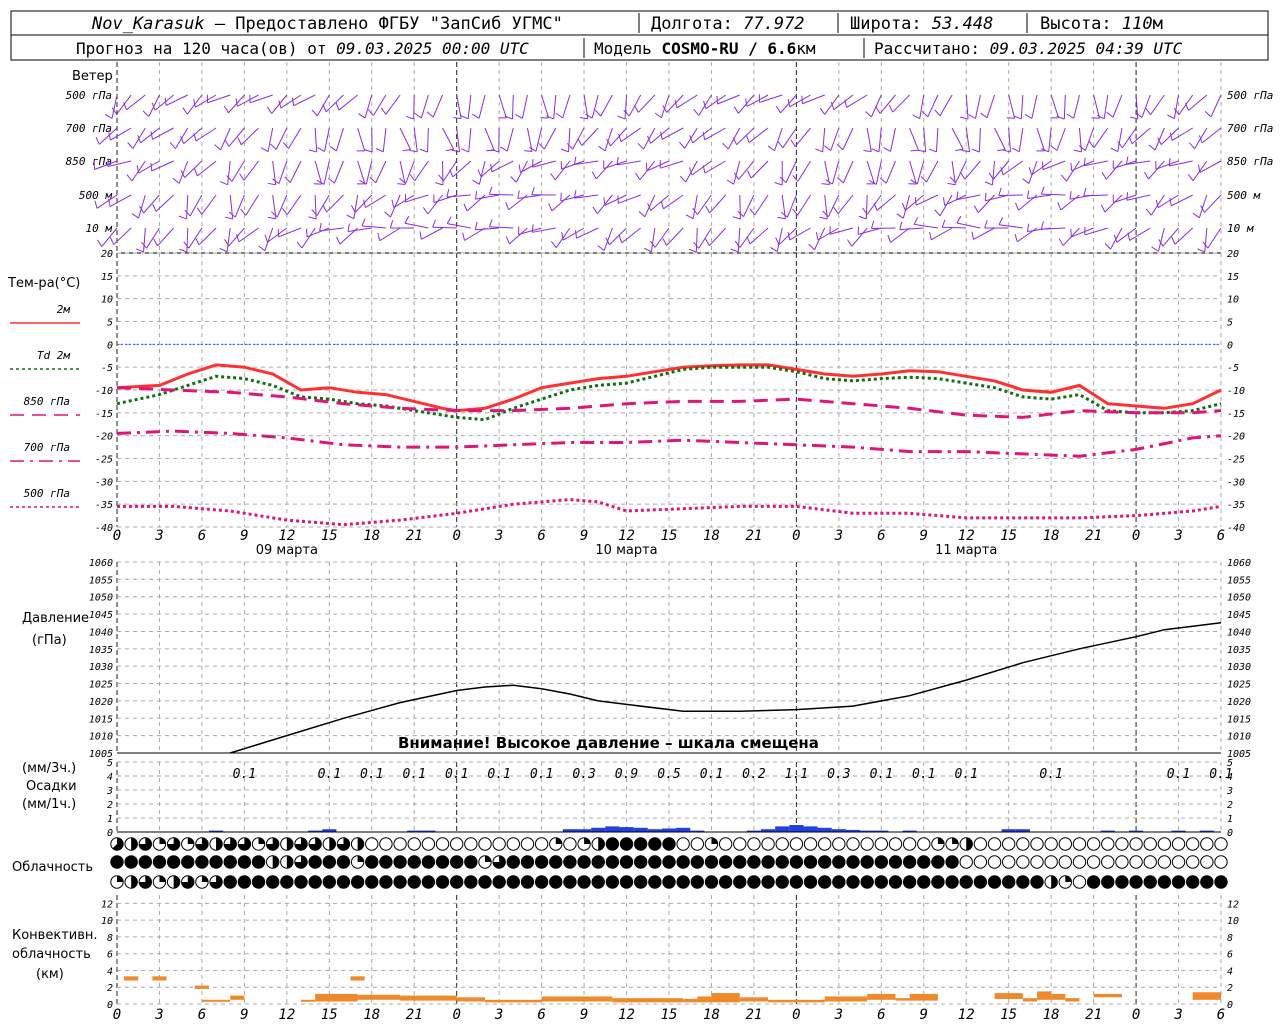  I want to click on conv-hour-label: 3, so click(158, 1015).